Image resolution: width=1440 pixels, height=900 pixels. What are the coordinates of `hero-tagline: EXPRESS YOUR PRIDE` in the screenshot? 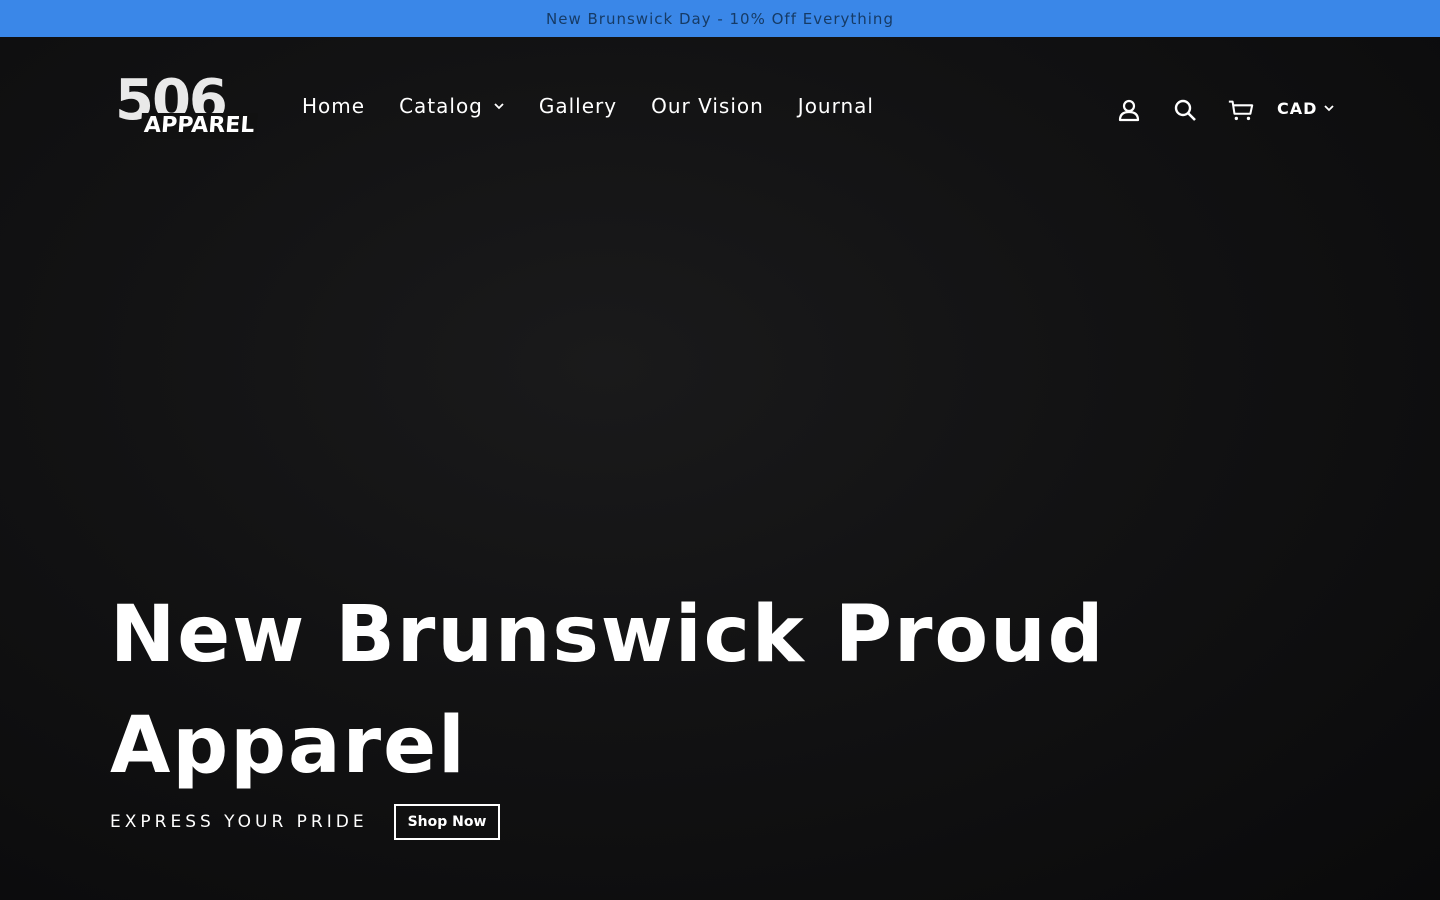 It's located at (239, 822).